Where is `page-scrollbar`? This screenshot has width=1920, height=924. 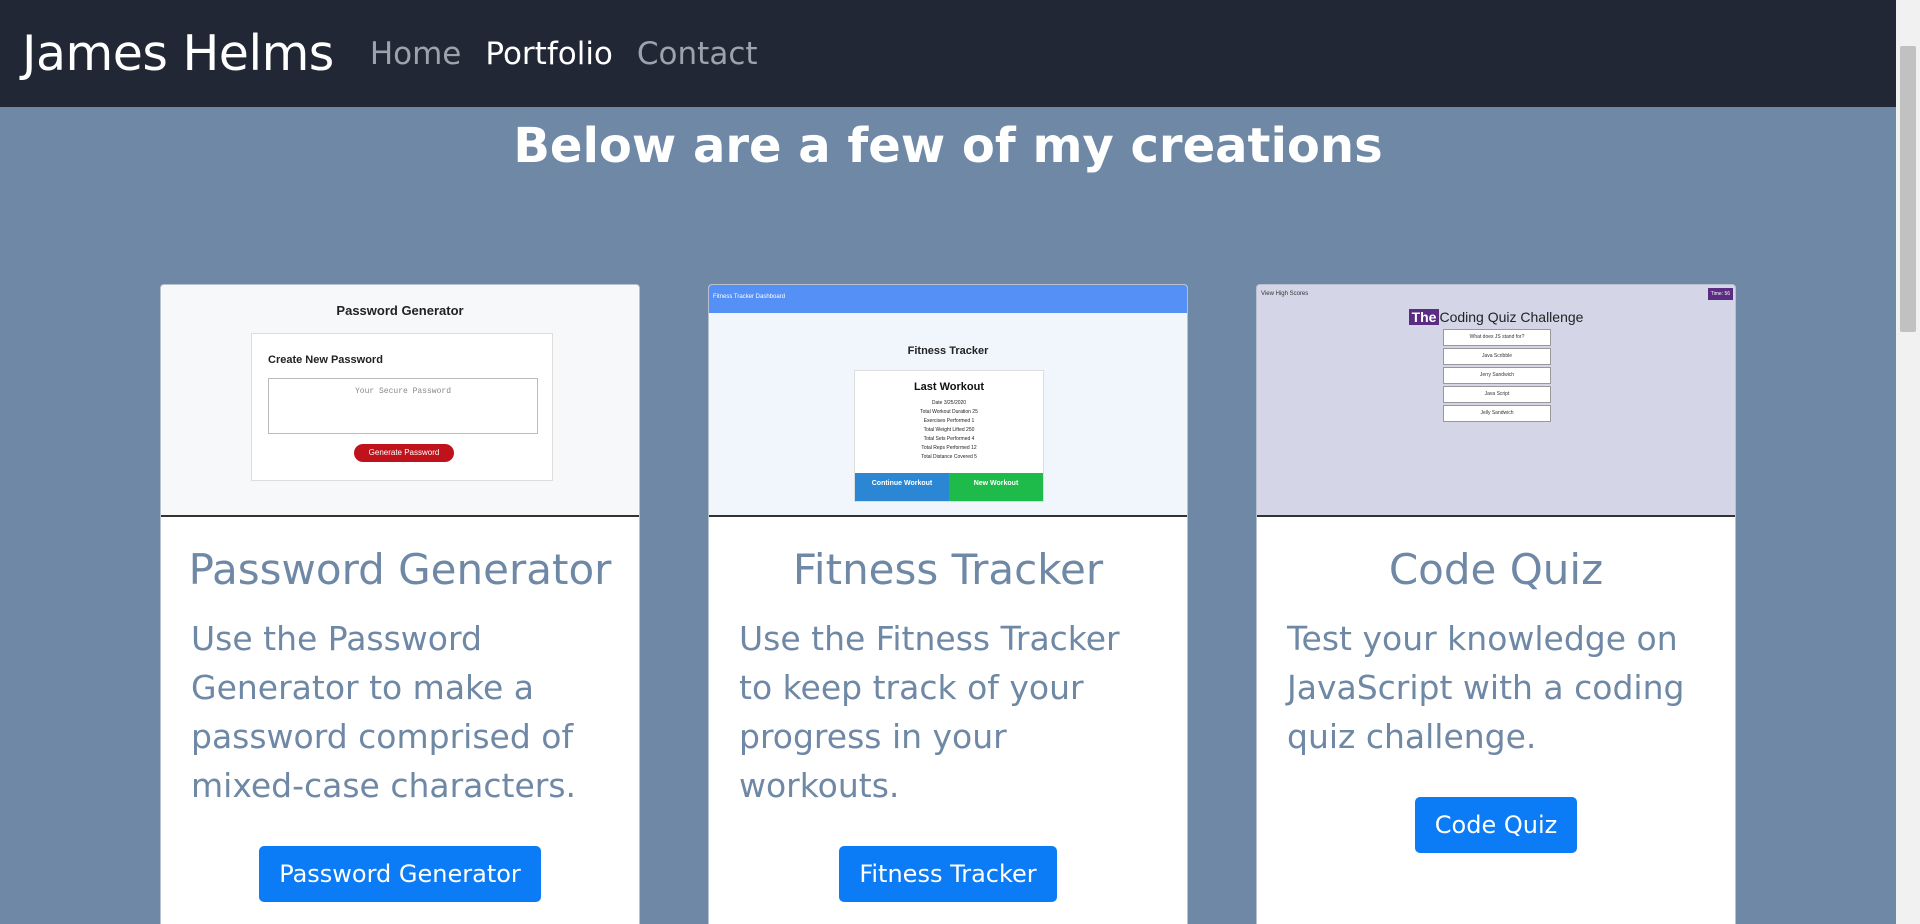 page-scrollbar is located at coordinates (1908, 462).